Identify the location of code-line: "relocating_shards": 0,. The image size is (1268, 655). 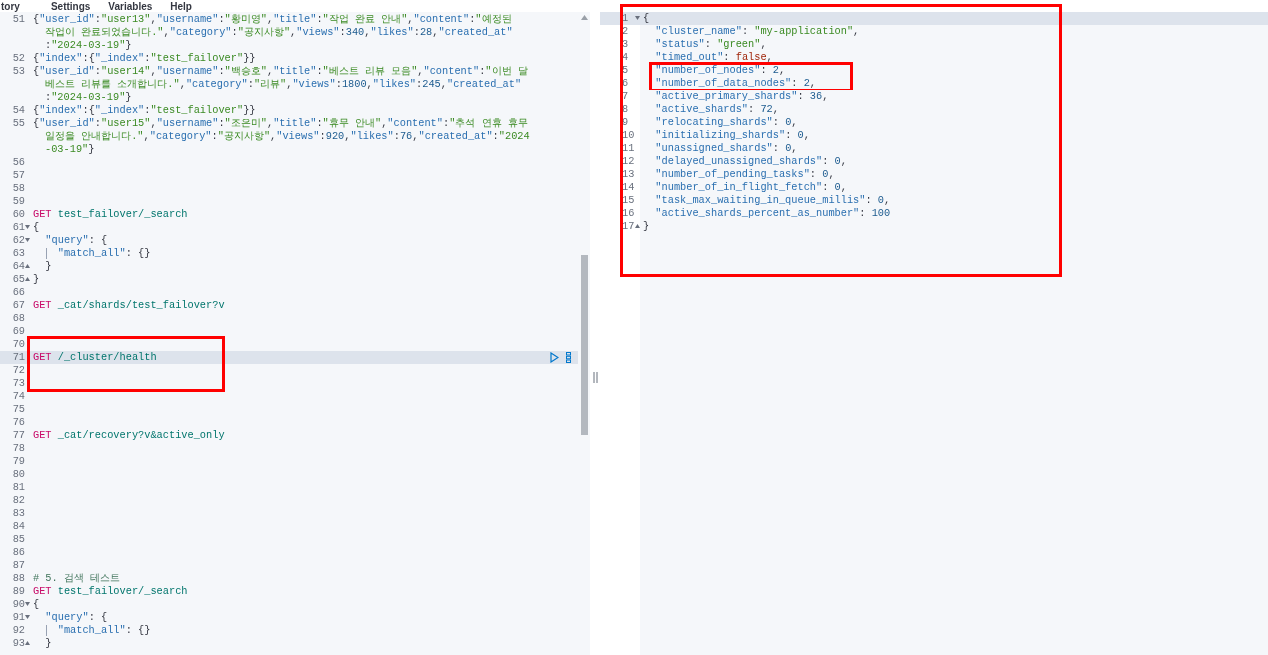
(726, 122).